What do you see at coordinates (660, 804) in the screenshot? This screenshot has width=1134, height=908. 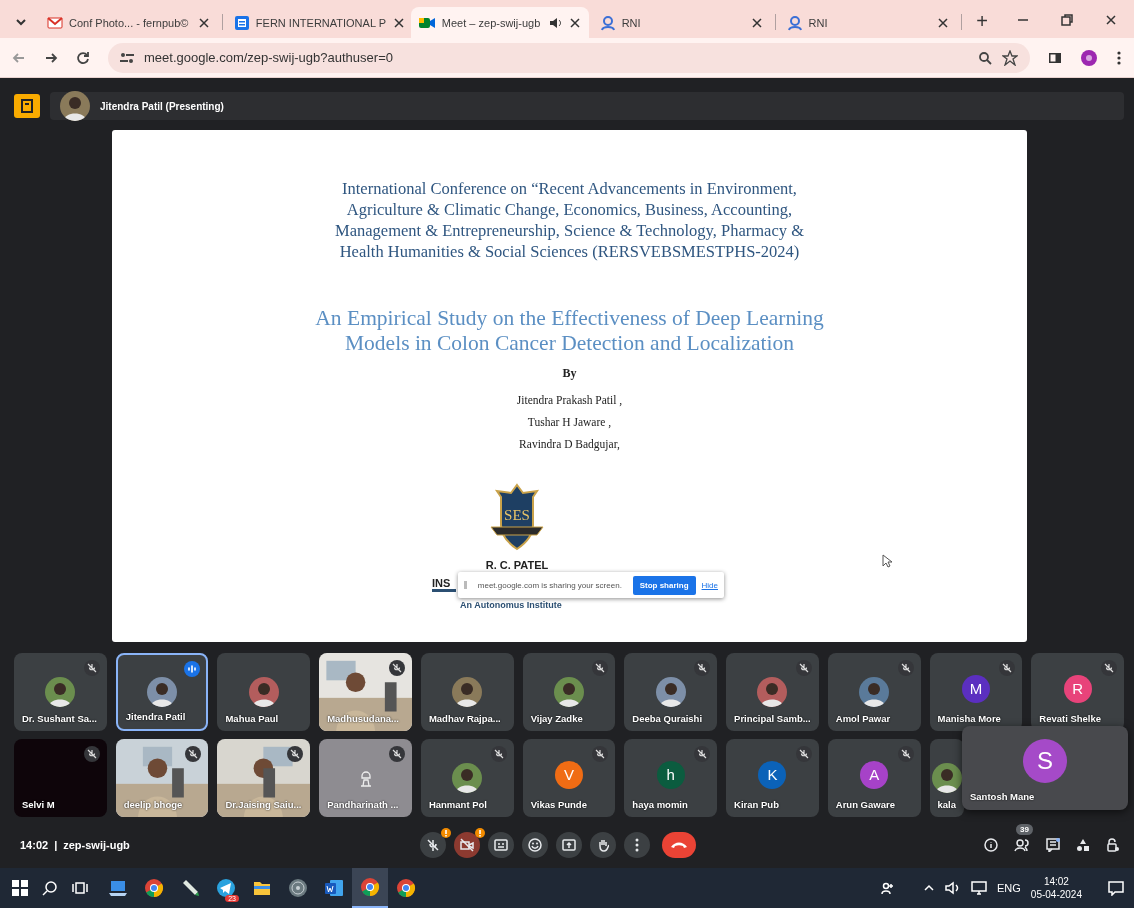 I see `participant-name: haya momin` at bounding box center [660, 804].